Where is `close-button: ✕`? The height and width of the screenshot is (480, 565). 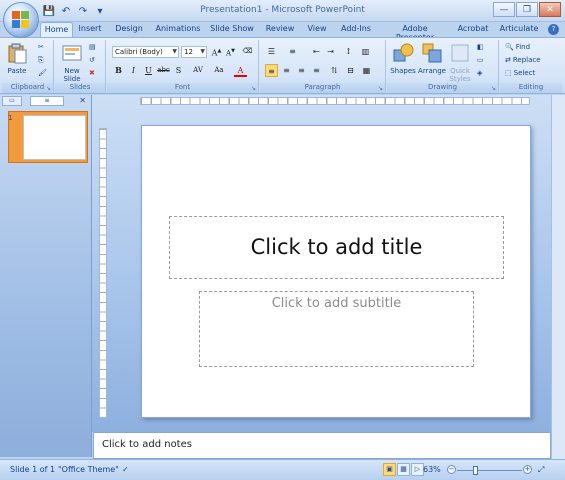
close-button: ✕ is located at coordinates (550, 9).